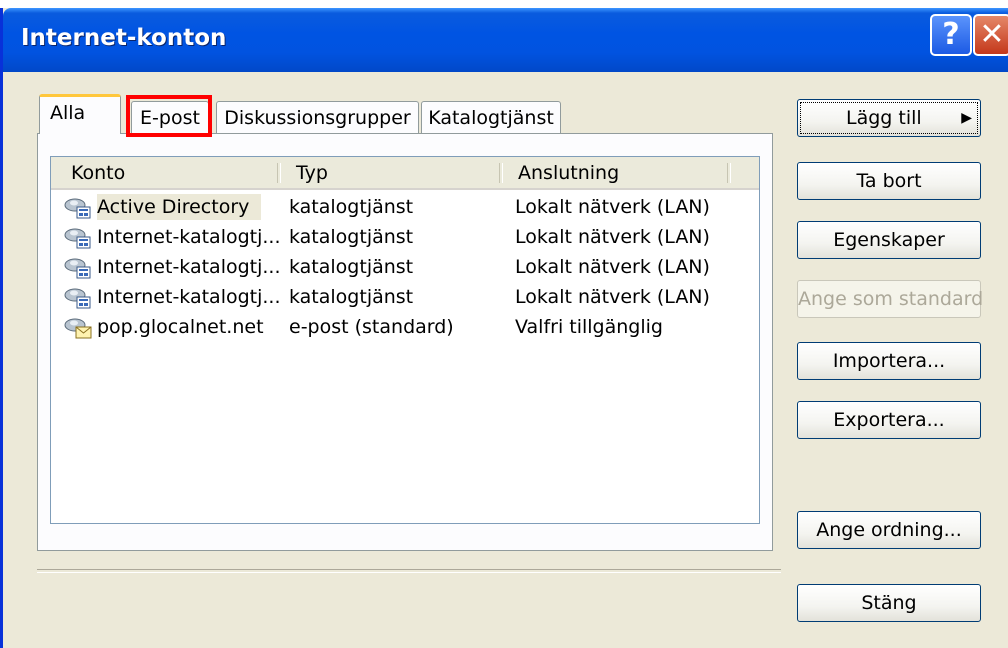 The image size is (1008, 648). I want to click on help-icon: ?, so click(951, 34).